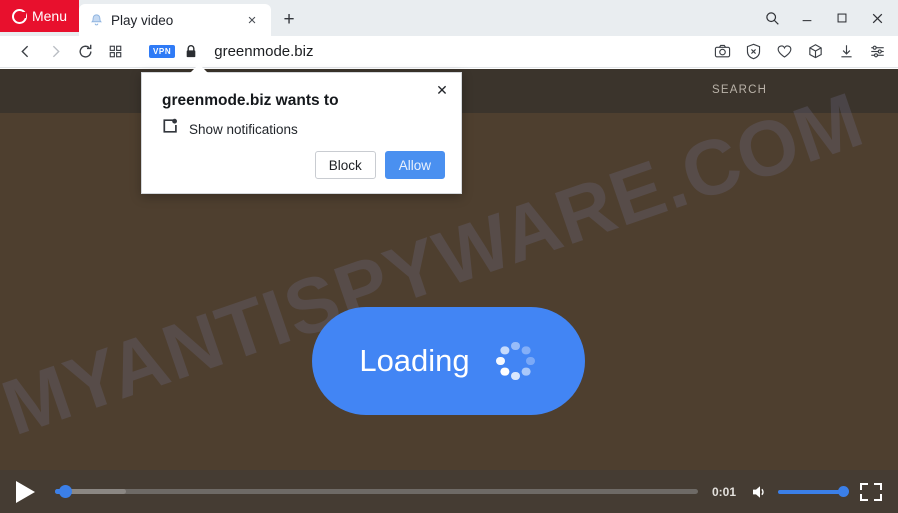 This screenshot has height=513, width=898. I want to click on volume-icon, so click(759, 492).